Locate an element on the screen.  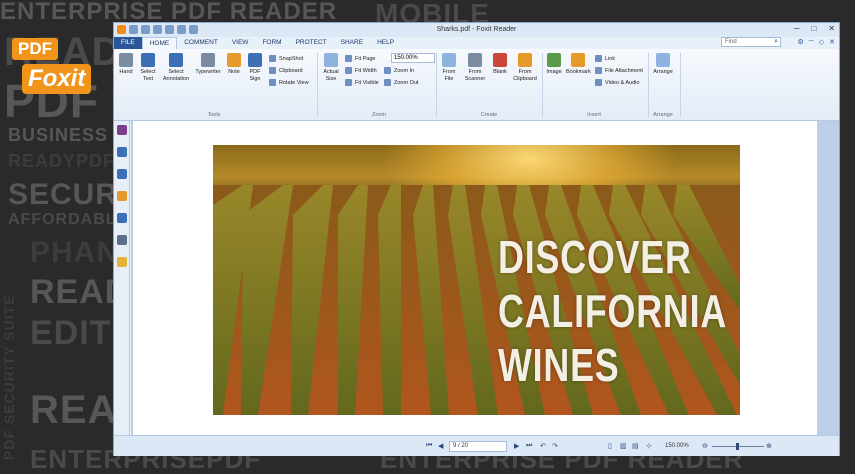
zoom-in-label: Zoom In is located at coordinates (404, 70).